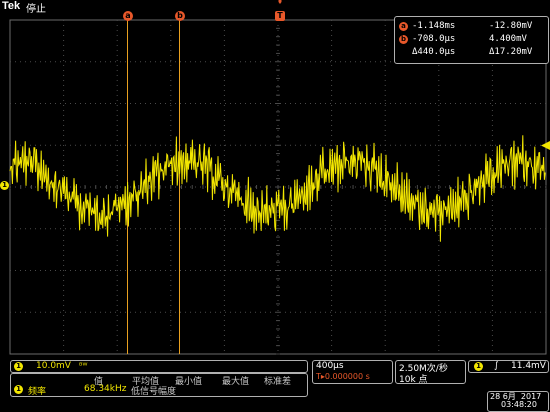 Image resolution: width=550 pixels, height=412 pixels. Describe the element at coordinates (403, 26) in the screenshot. I see `cursor-a-badge: a` at that location.